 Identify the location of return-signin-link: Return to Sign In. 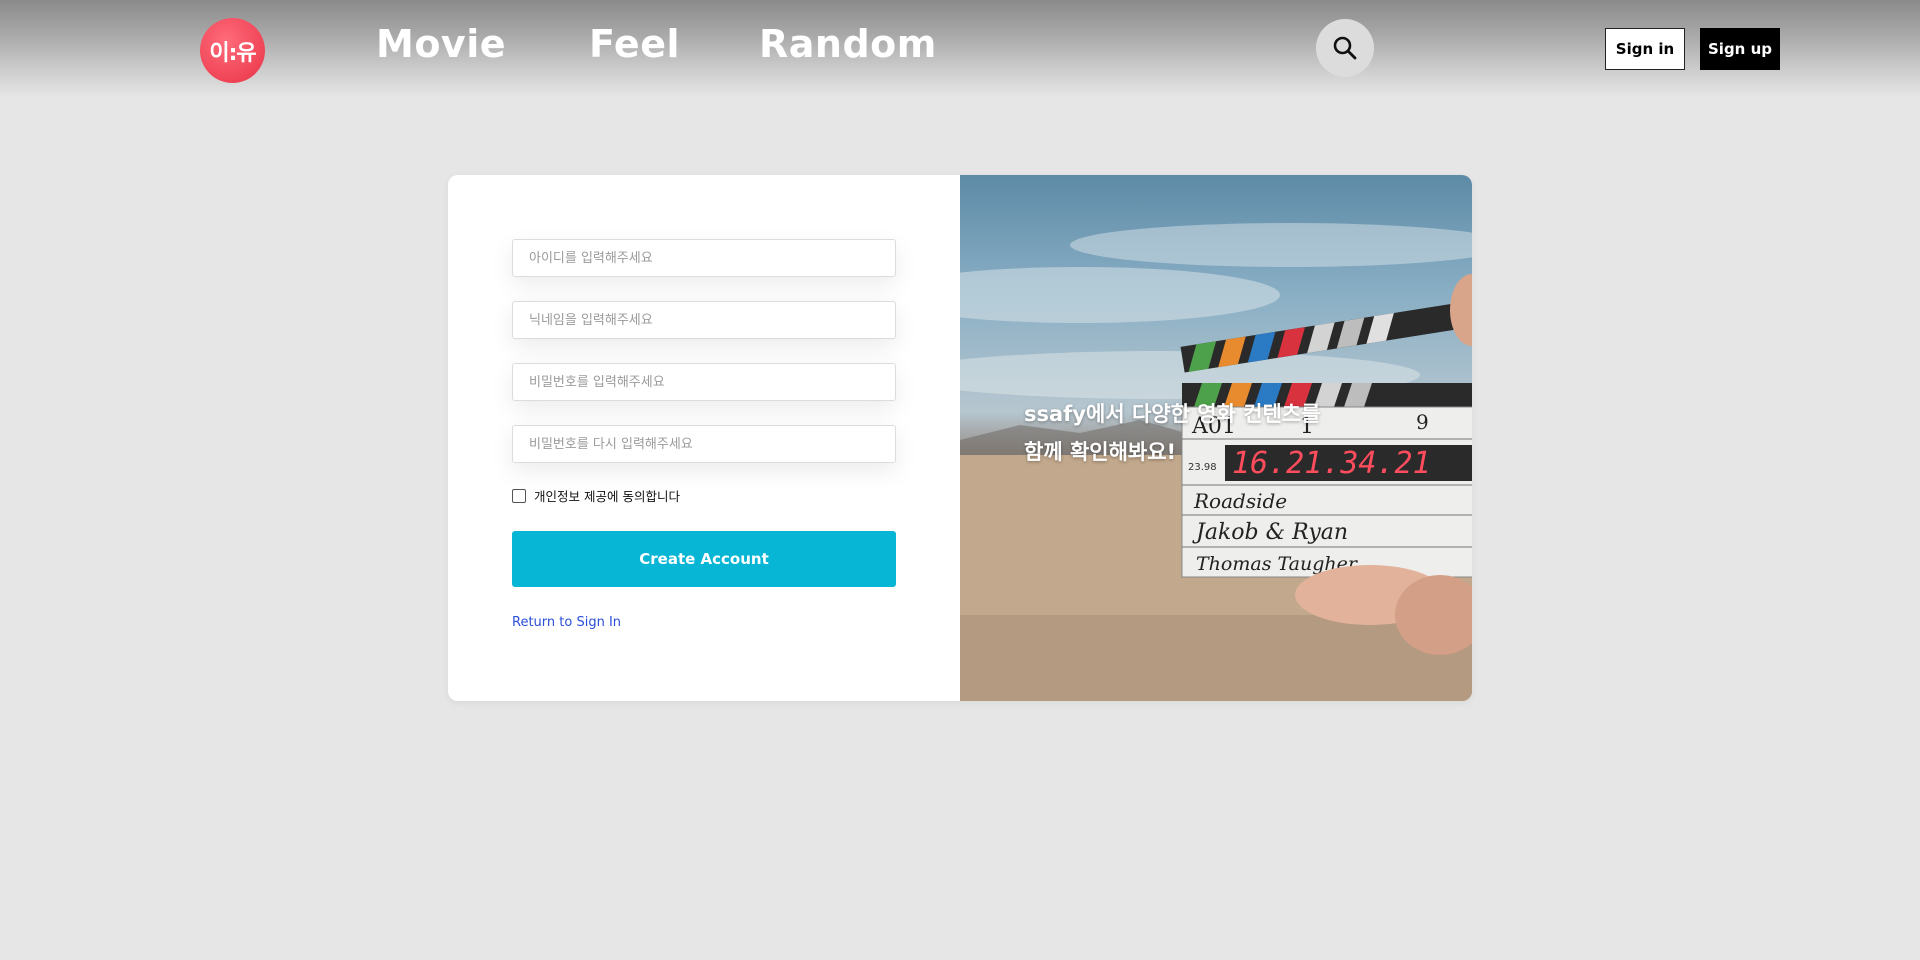
(566, 622).